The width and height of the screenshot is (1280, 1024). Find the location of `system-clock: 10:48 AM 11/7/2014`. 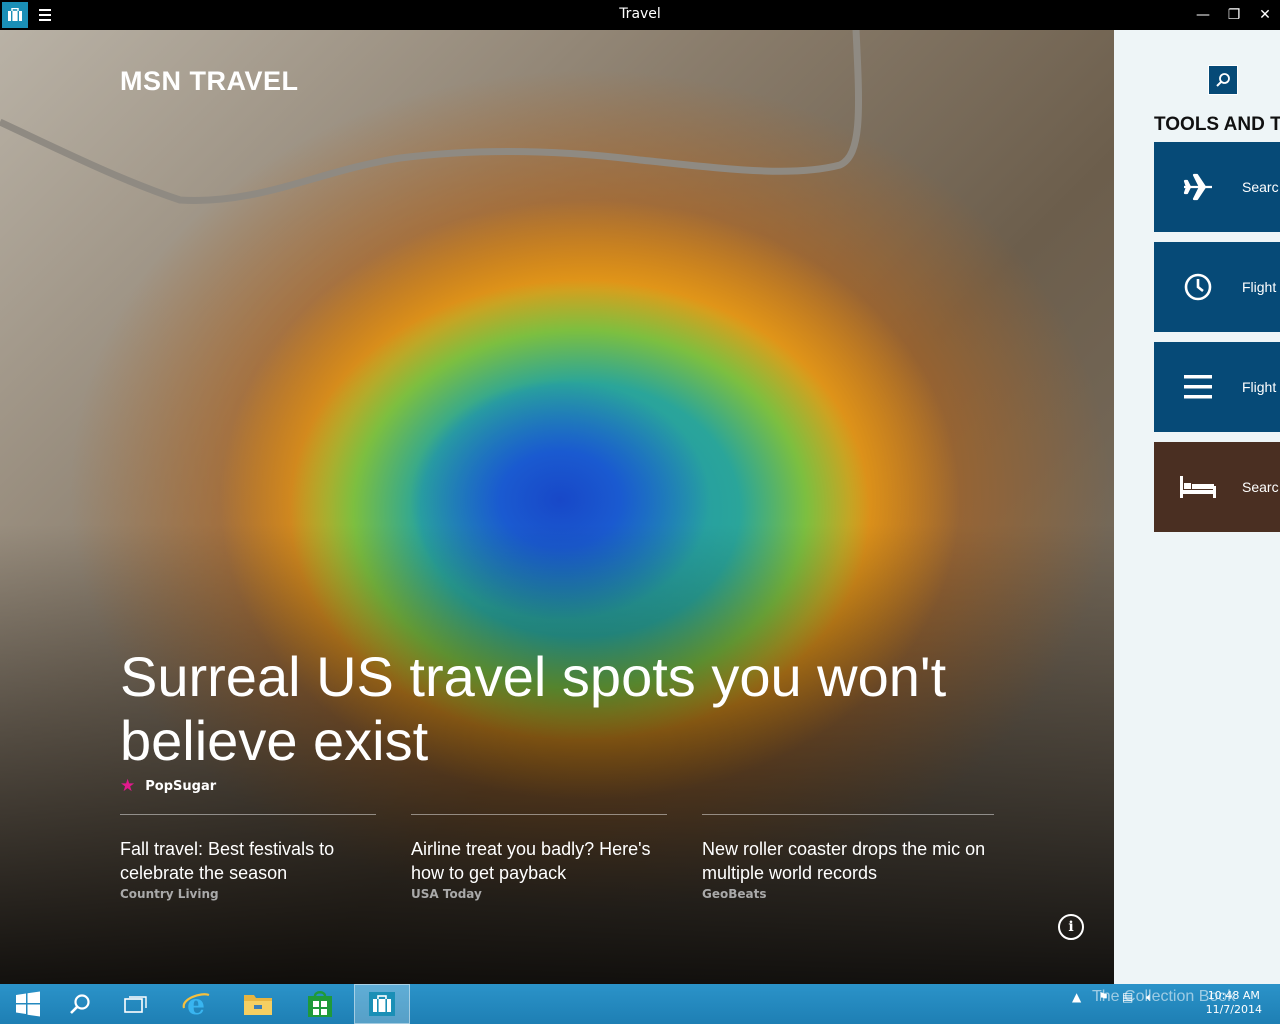

system-clock: 10:48 AM 11/7/2014 is located at coordinates (1234, 1003).